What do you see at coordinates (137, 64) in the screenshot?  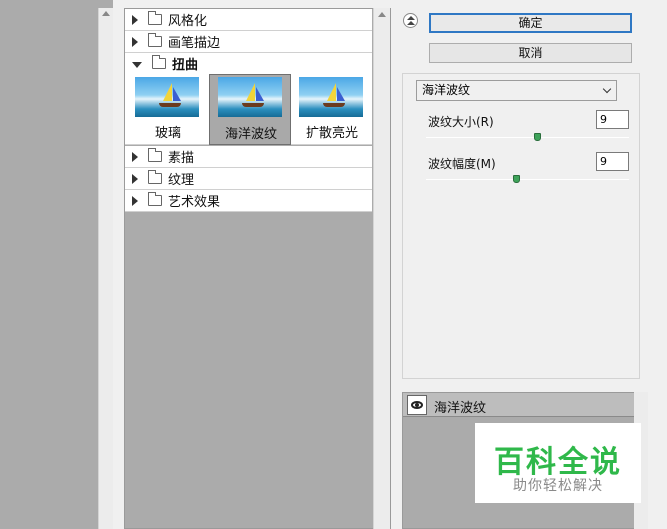 I see `collapse-triangle-icon` at bounding box center [137, 64].